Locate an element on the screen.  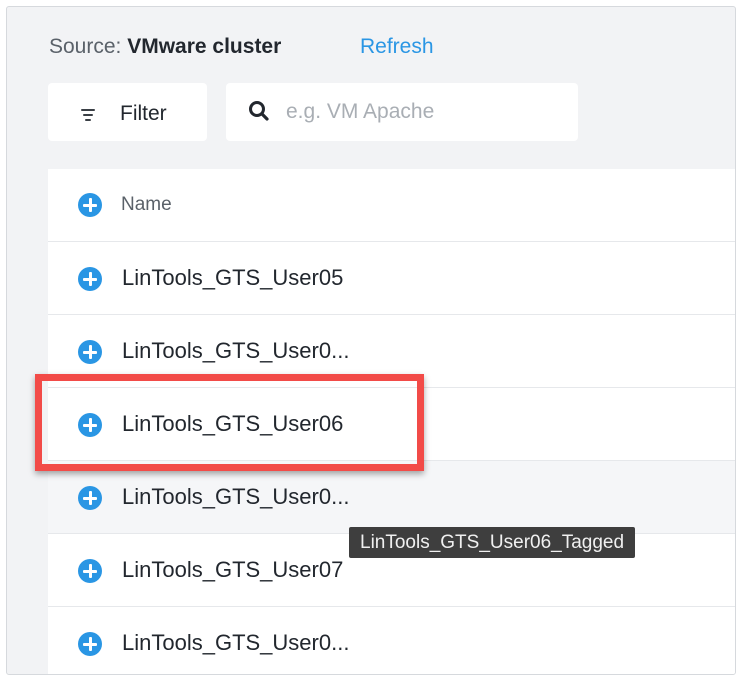
highlight-box is located at coordinates (229, 422).